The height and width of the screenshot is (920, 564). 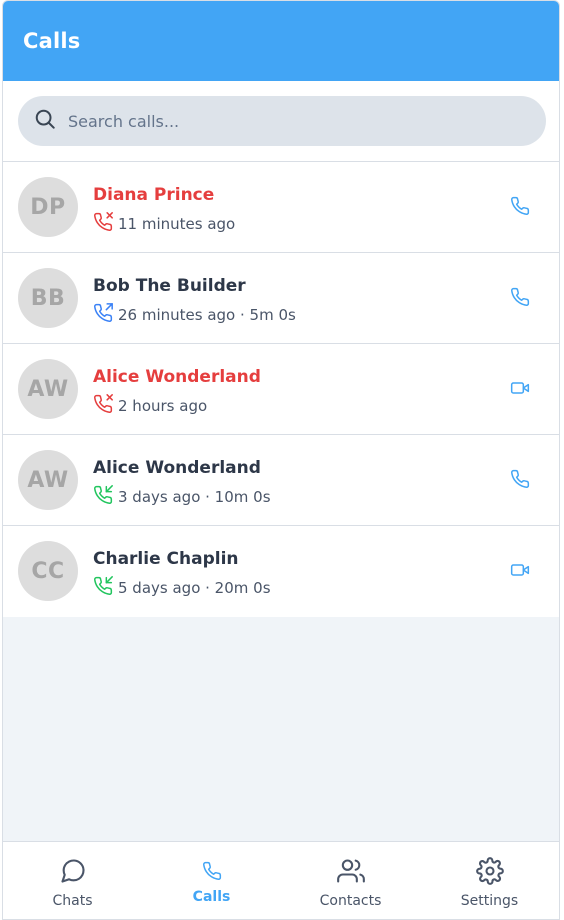 I want to click on nav-label: Settings, so click(x=489, y=900).